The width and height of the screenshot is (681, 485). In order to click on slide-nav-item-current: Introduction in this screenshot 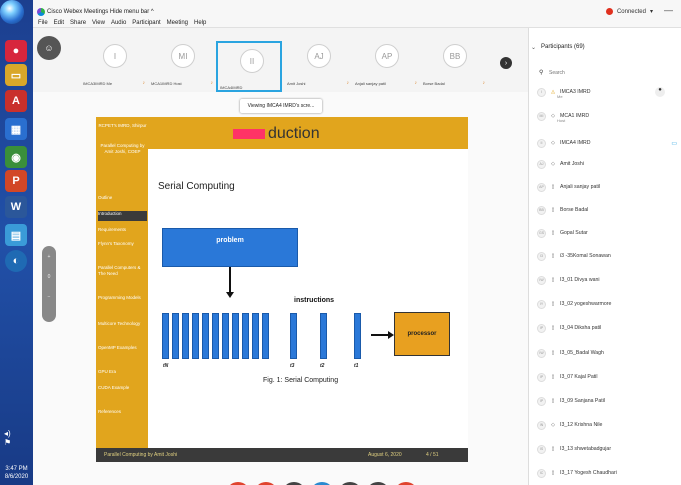, I will do `click(122, 216)`.